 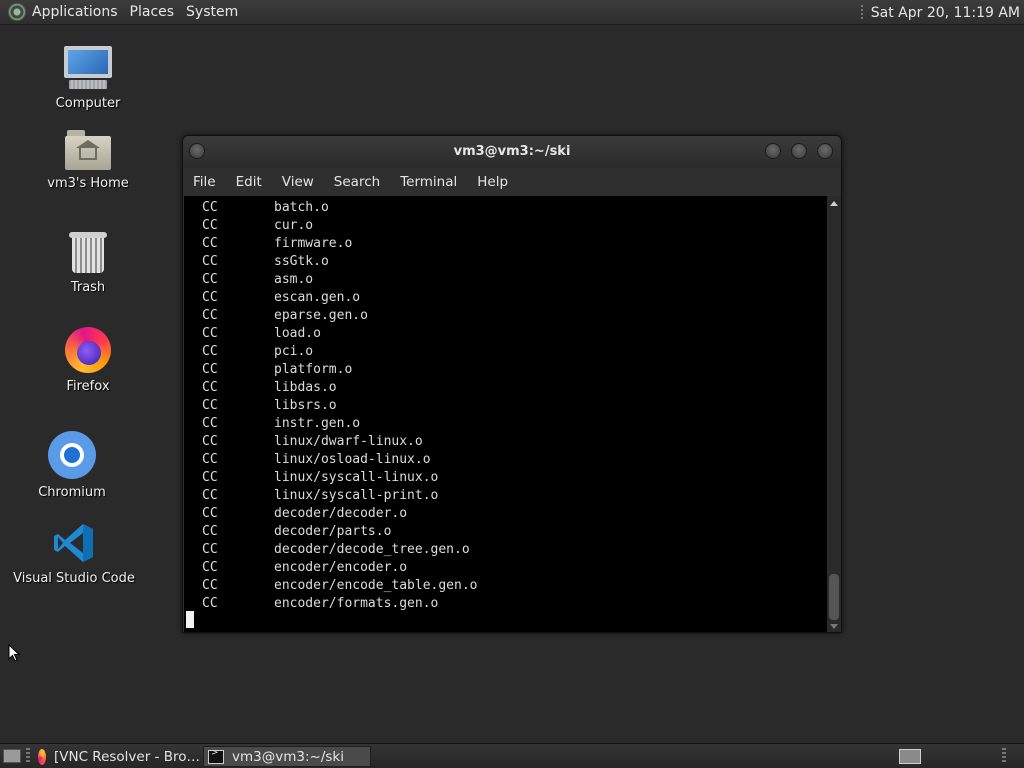 What do you see at coordinates (910, 756) in the screenshot?
I see `workspace-switcher` at bounding box center [910, 756].